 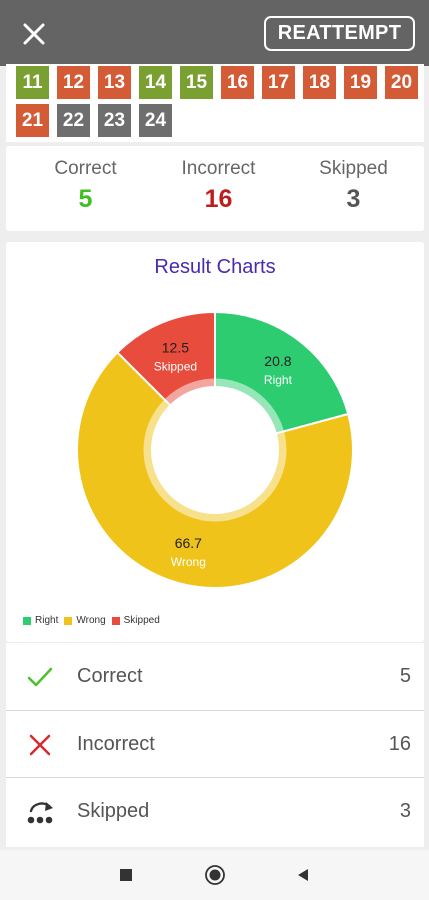 What do you see at coordinates (401, 82) in the screenshot?
I see `question-number-box: 20` at bounding box center [401, 82].